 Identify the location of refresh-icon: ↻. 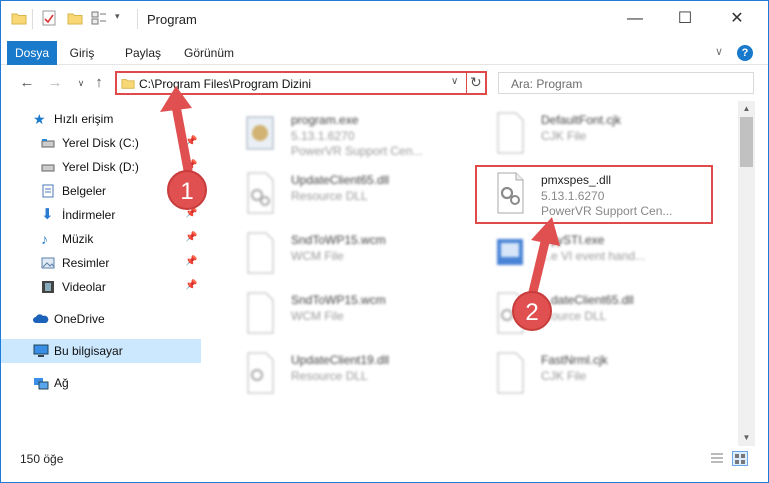
(476, 82).